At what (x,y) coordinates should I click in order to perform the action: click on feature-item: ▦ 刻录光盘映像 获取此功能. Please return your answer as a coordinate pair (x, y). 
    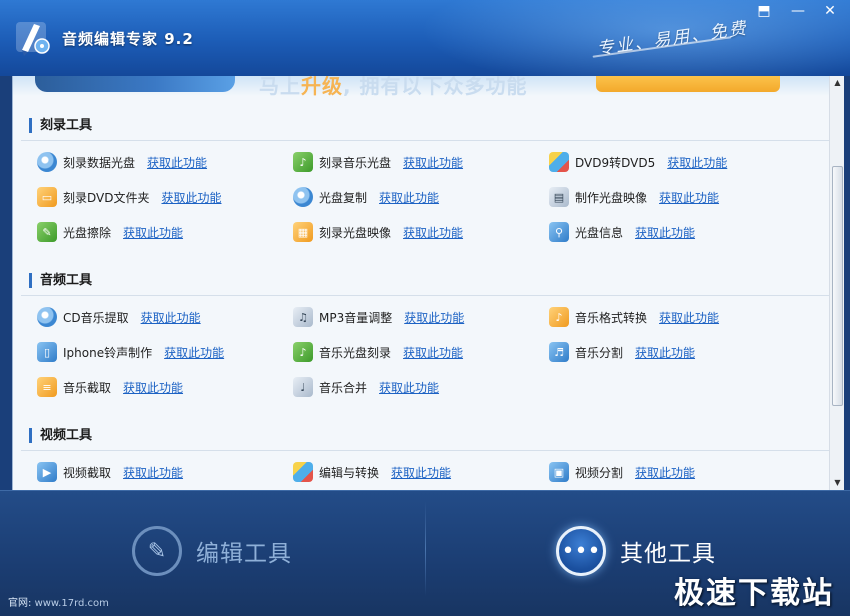
    Looking at the image, I should click on (378, 232).